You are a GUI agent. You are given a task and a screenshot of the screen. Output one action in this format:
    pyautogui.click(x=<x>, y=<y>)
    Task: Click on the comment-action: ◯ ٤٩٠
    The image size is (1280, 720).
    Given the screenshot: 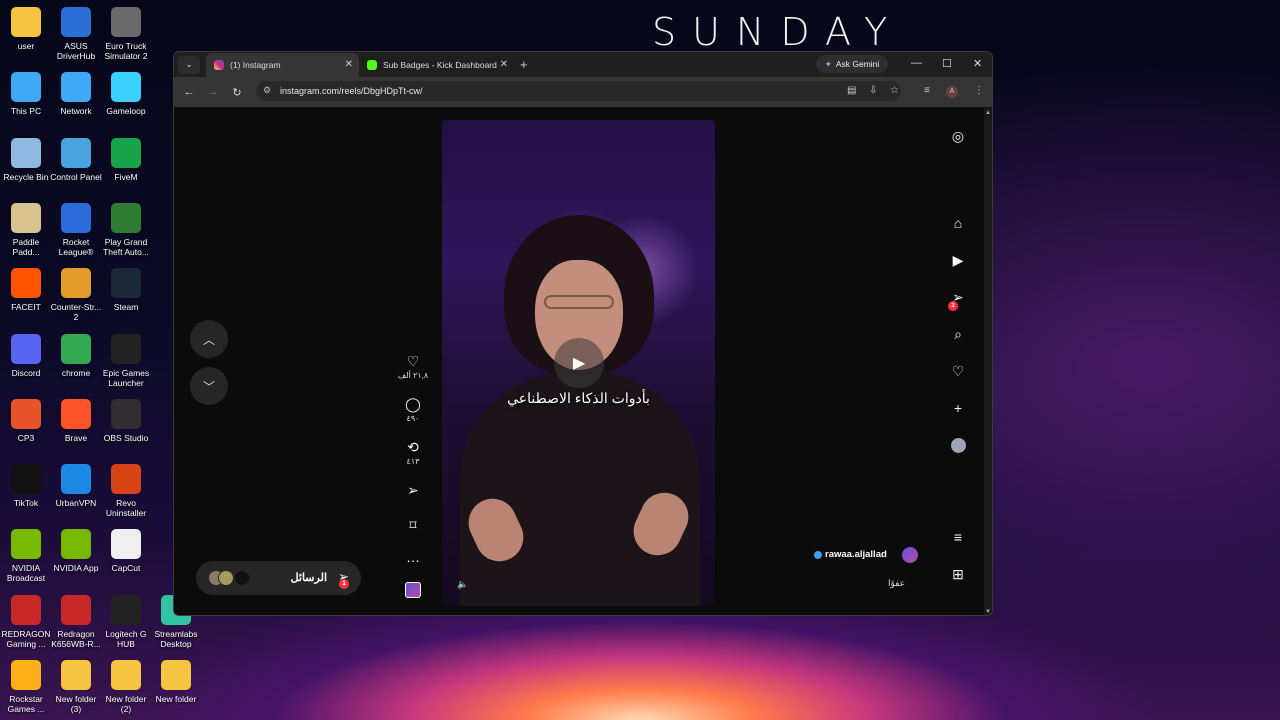 What is the action you would take?
    pyautogui.click(x=413, y=409)
    